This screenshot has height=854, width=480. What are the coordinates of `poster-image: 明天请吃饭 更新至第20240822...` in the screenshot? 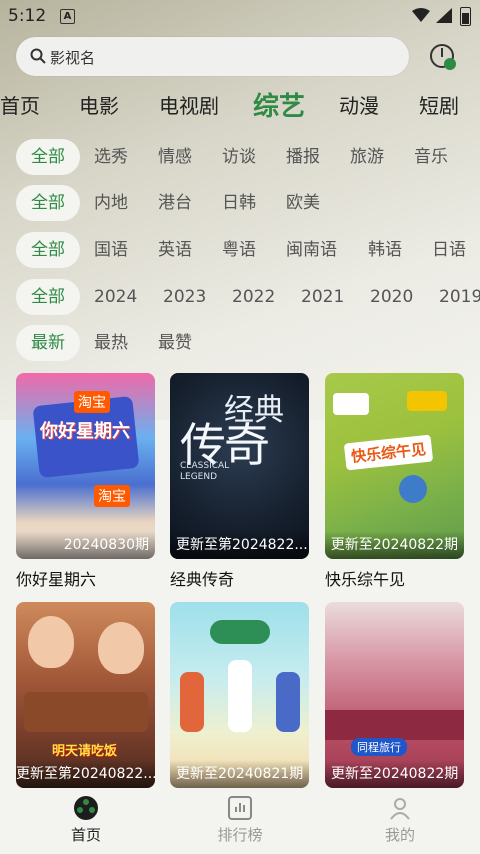 It's located at (85, 695).